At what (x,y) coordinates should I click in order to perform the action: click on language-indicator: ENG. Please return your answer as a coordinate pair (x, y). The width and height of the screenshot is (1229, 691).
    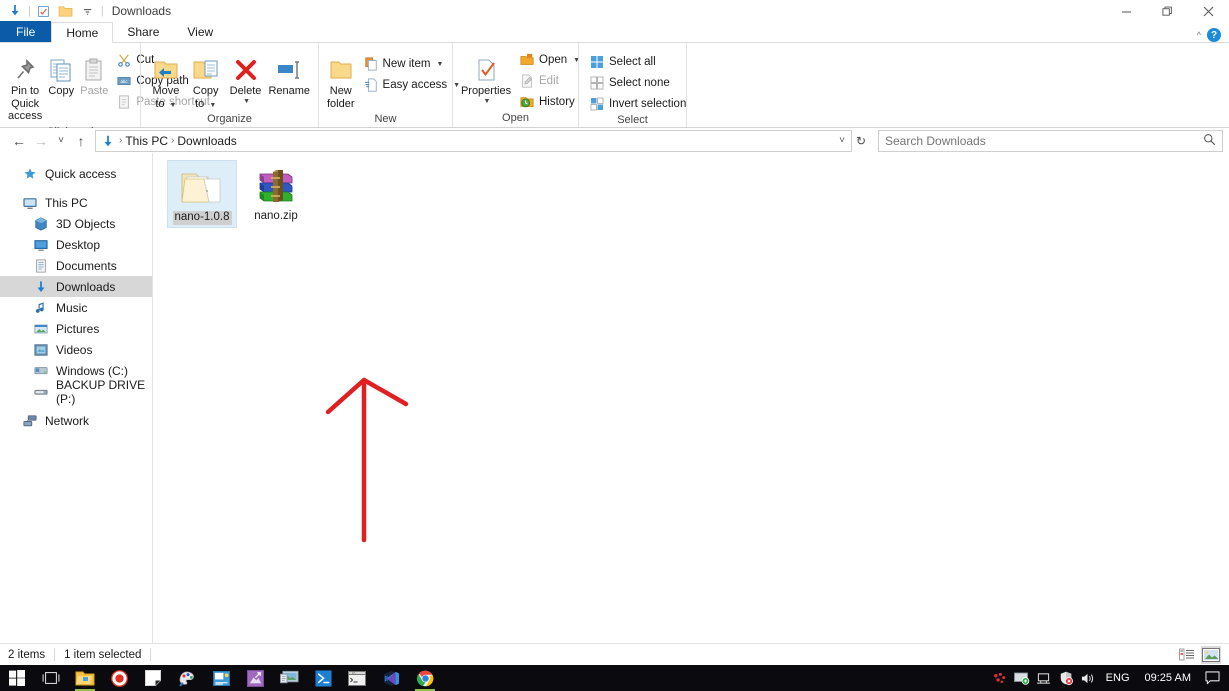
    Looking at the image, I should click on (1118, 678).